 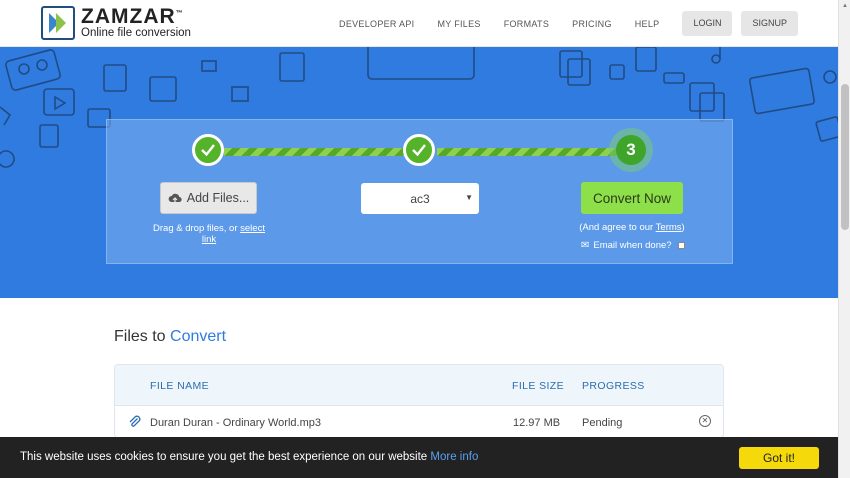 What do you see at coordinates (647, 24) in the screenshot?
I see `nav-help: HELP` at bounding box center [647, 24].